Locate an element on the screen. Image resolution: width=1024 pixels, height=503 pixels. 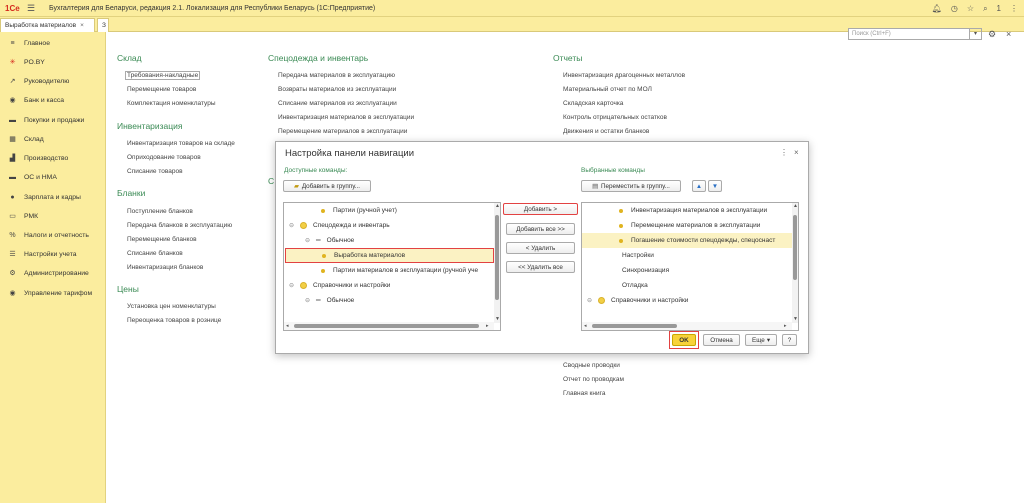
more-button: Еще ▾ is located at coordinates (761, 340).